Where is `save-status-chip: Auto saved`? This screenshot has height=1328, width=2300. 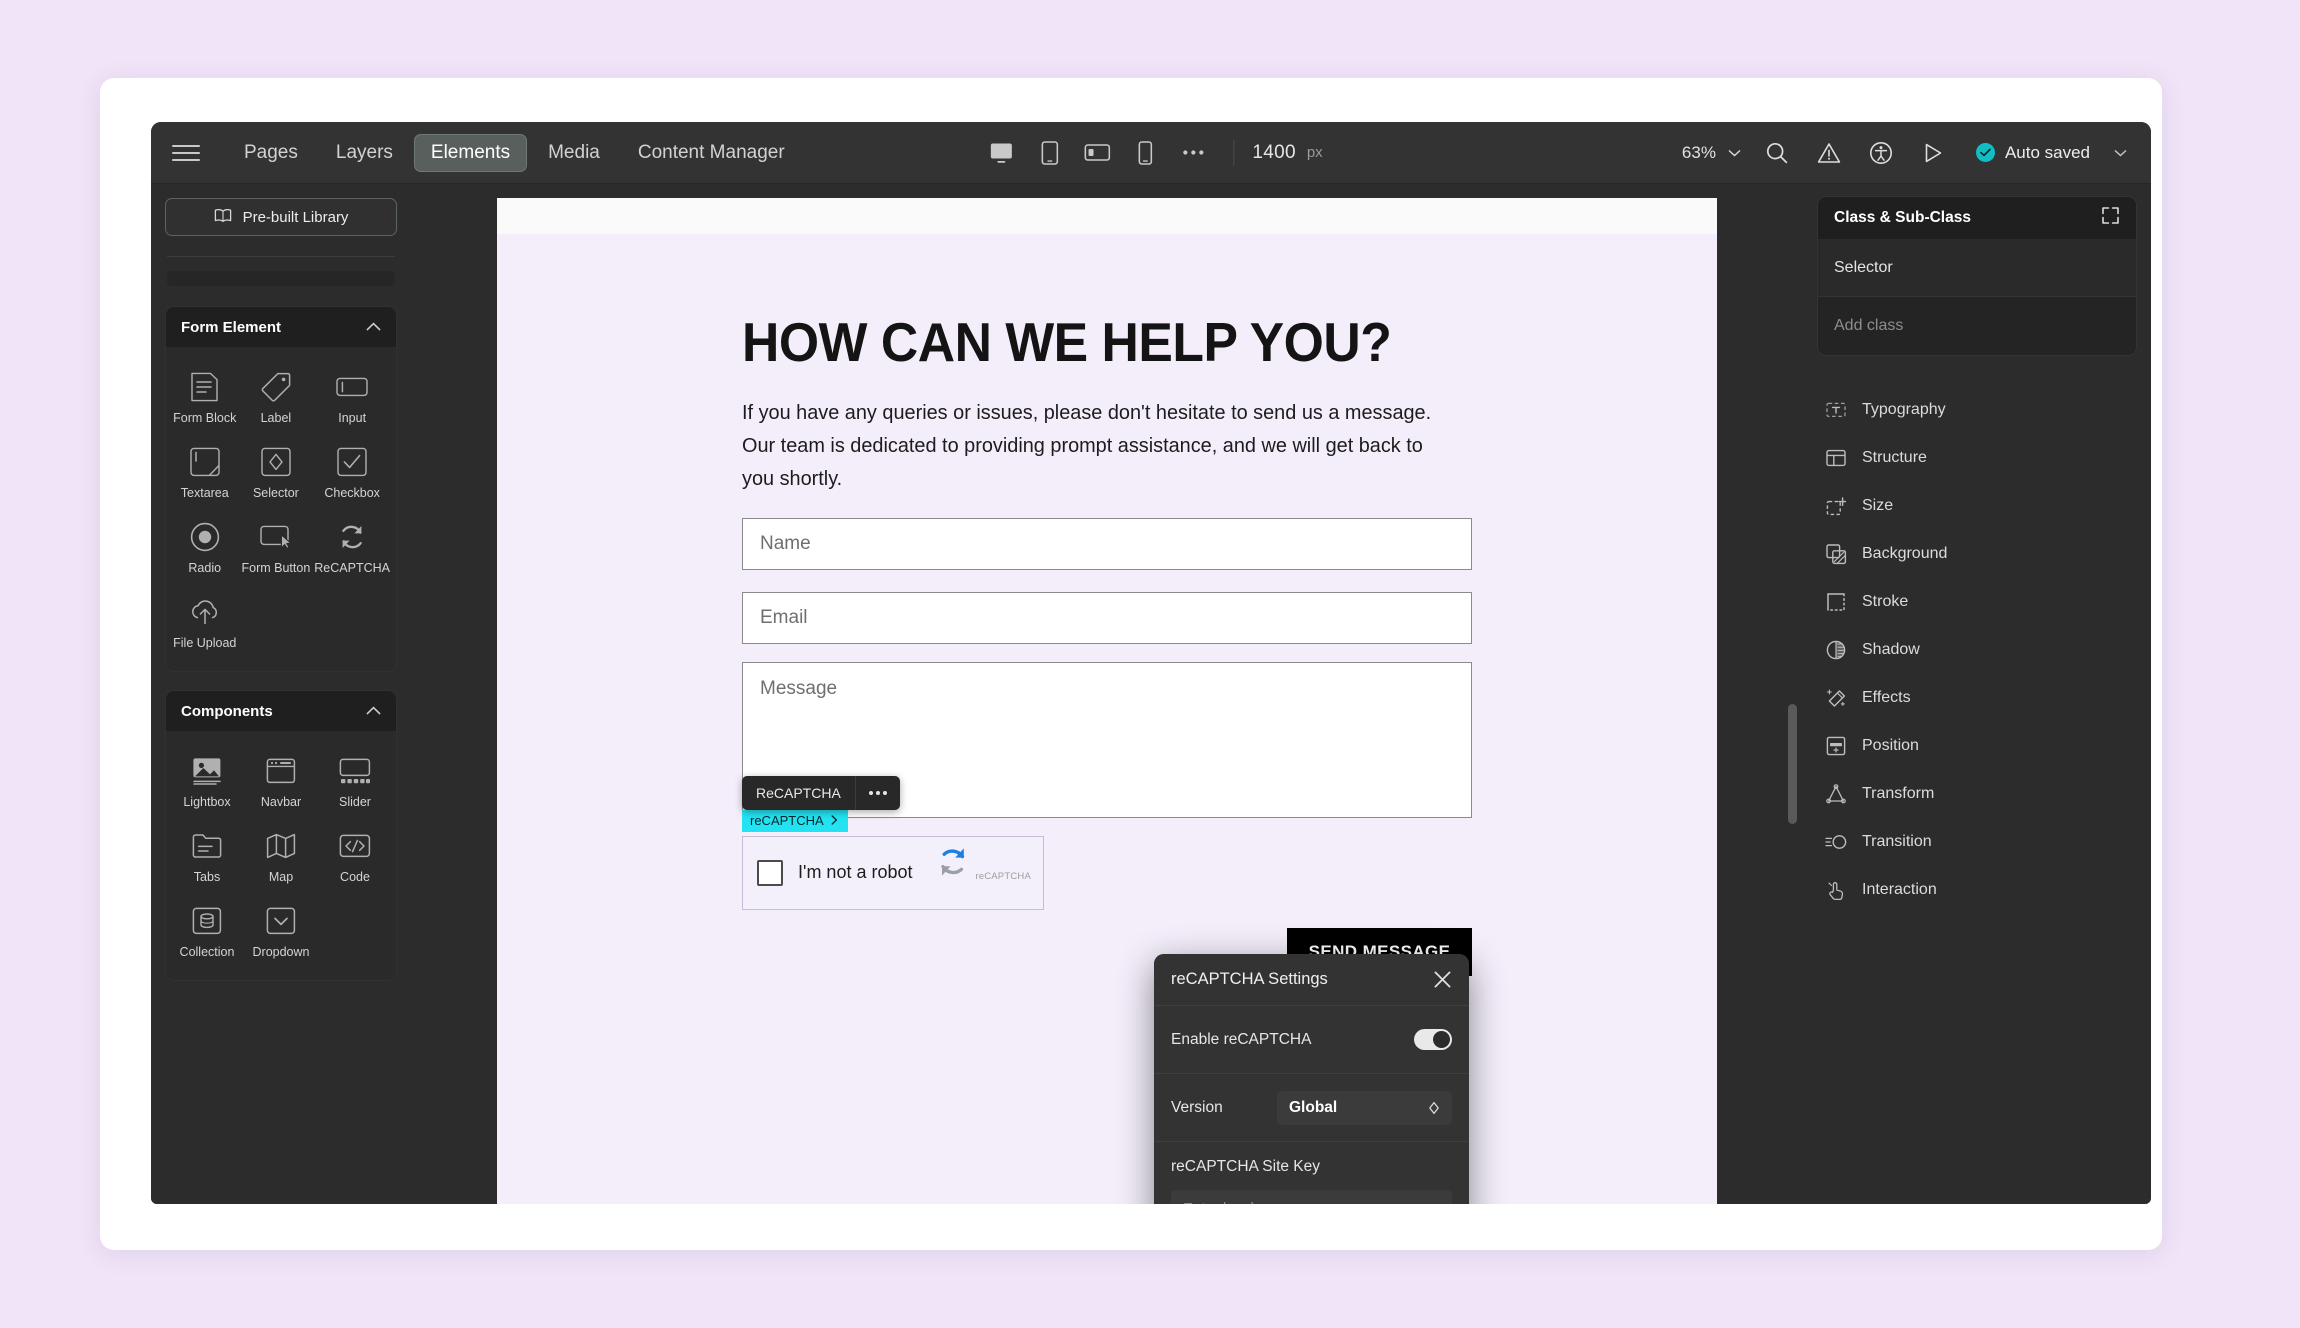 save-status-chip: Auto saved is located at coordinates (2044, 153).